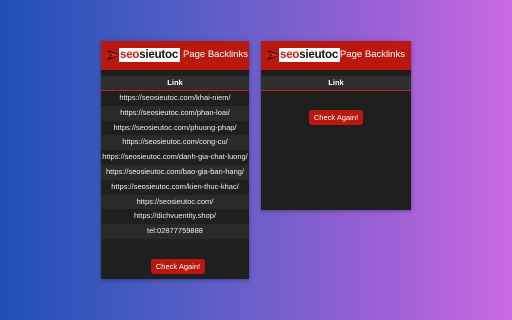 This screenshot has width=512, height=320. Describe the element at coordinates (175, 128) in the screenshot. I see `link-row: https://seosieutoc.com/phuong-phap/` at that location.